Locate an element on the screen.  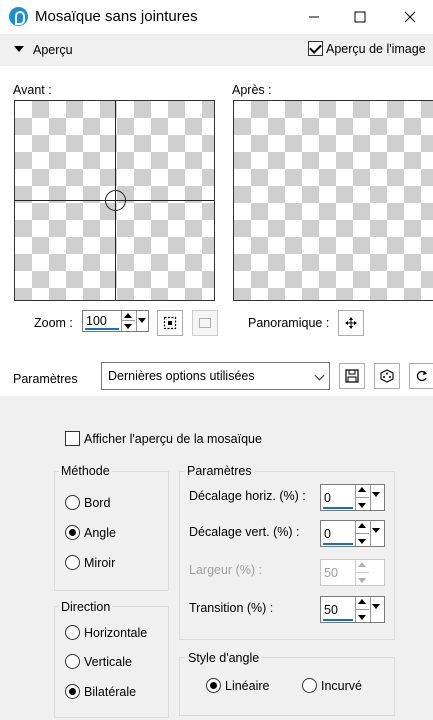
method-edge-label: Bord is located at coordinates (97, 503).